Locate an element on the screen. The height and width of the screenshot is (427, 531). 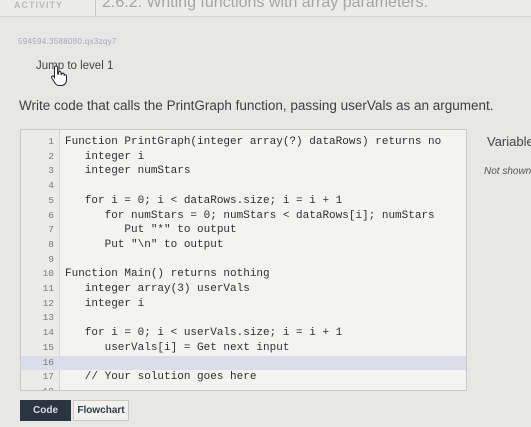
activity-id: 594594.3588080.qx3zqy7 is located at coordinates (67, 41).